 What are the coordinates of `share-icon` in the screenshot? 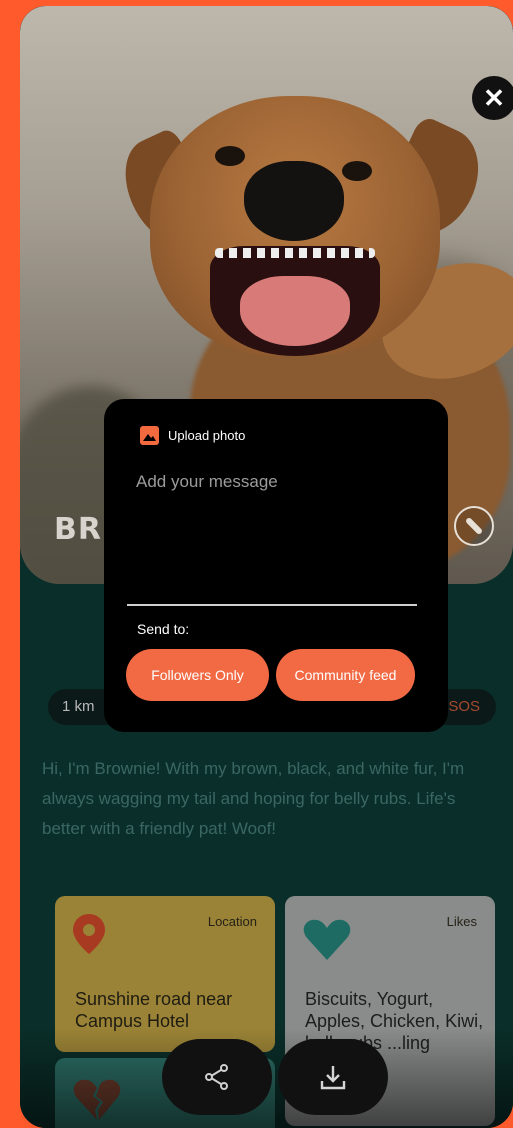 It's located at (216, 1077).